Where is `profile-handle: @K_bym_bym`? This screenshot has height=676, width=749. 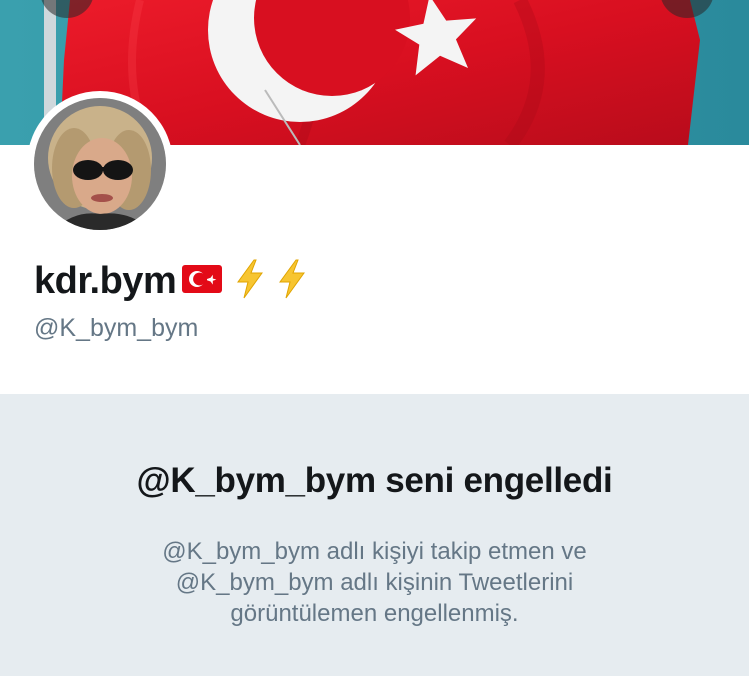 profile-handle: @K_bym_bym is located at coordinates (116, 328).